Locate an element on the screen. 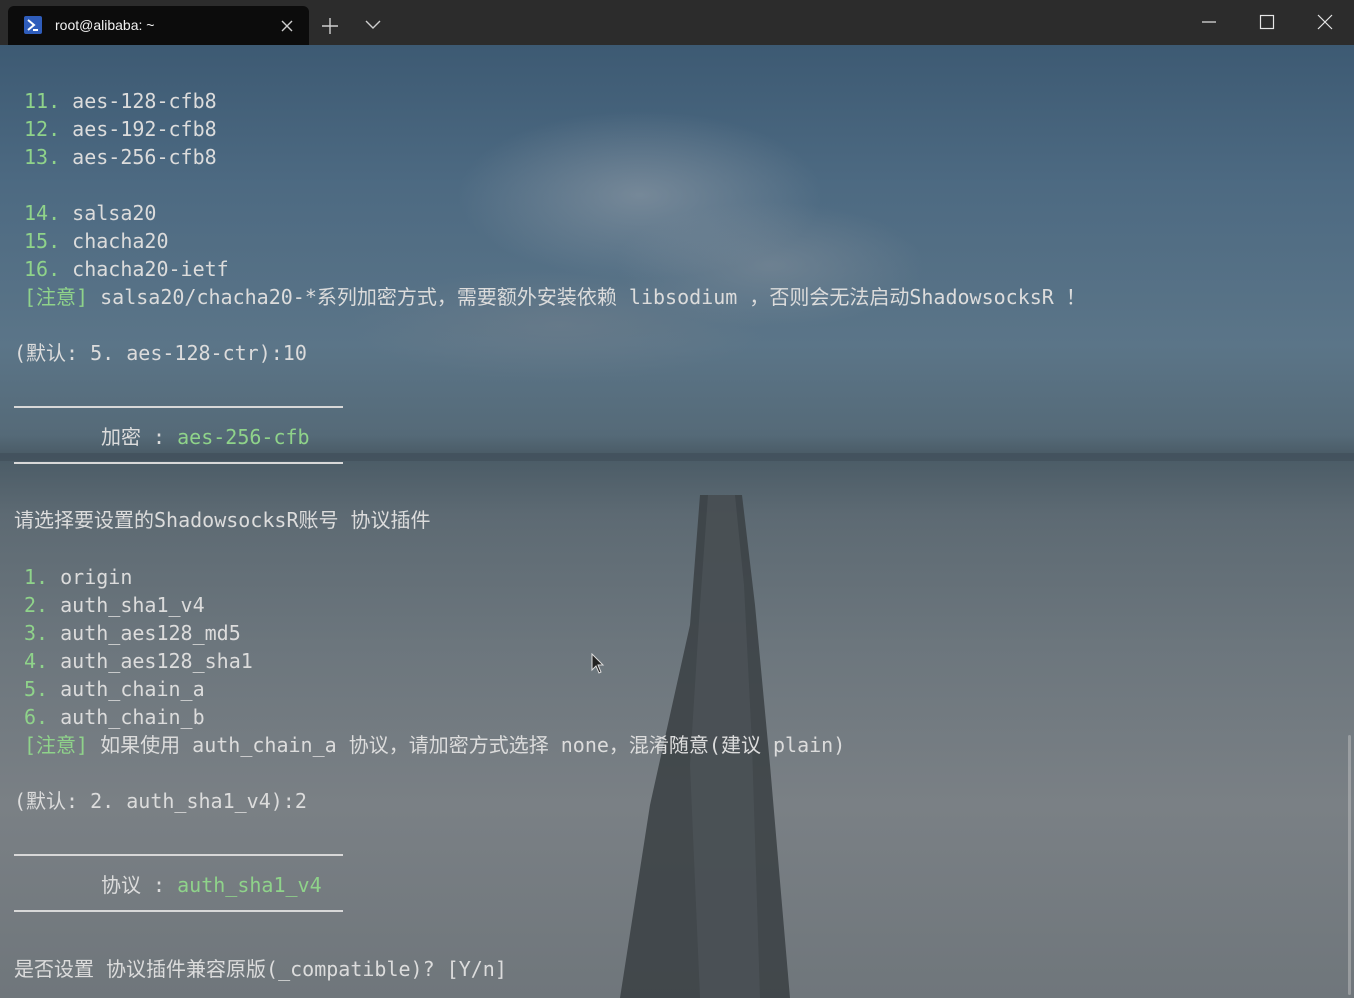 The height and width of the screenshot is (998, 1354). section-heading: 请选择要设置的ShadowsocksR账号 协议插件 is located at coordinates (222, 520).